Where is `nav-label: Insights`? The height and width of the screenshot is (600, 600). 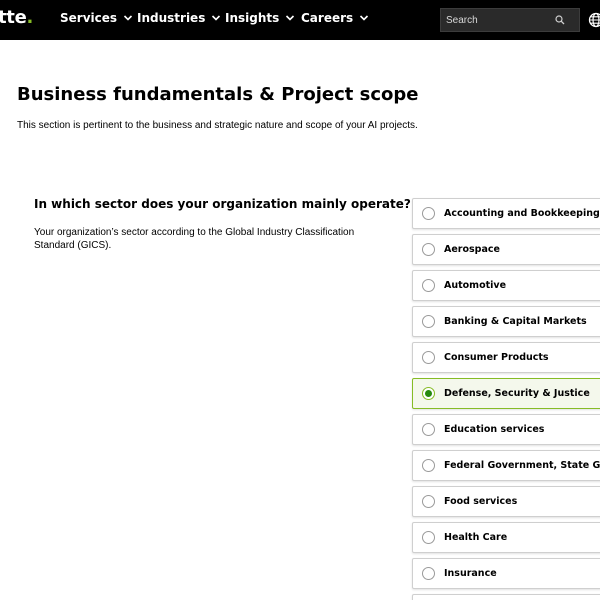 nav-label: Insights is located at coordinates (252, 18).